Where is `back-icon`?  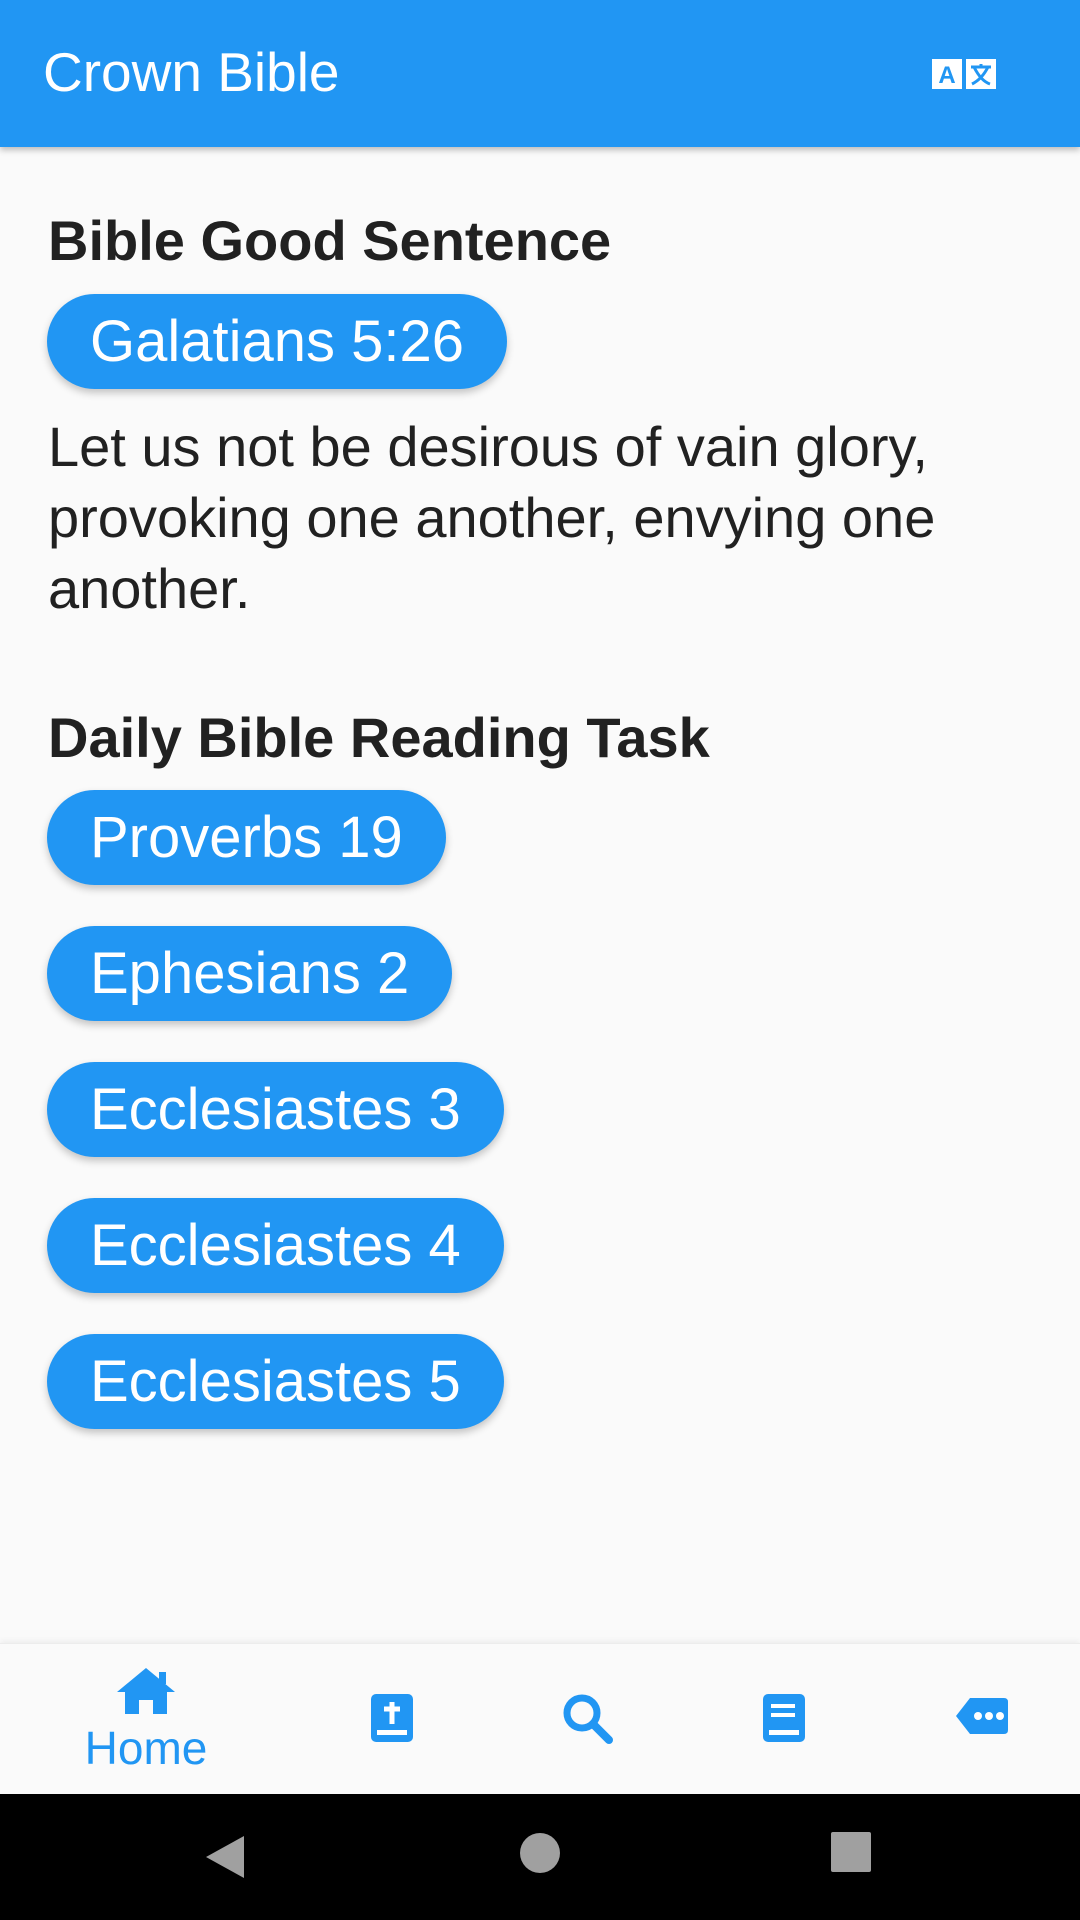 back-icon is located at coordinates (225, 1857).